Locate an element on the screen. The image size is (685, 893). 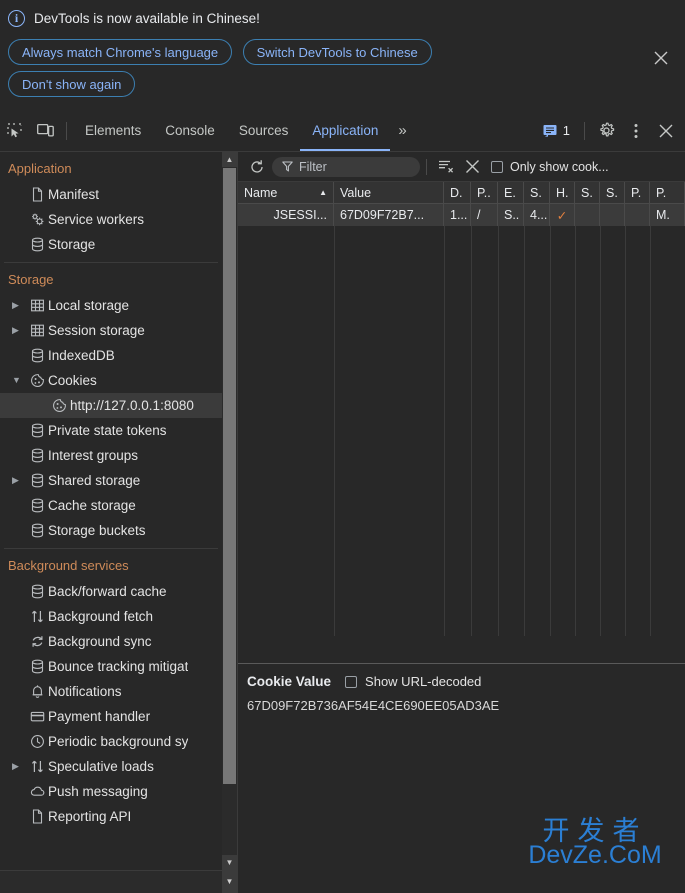
sidebar-item-background-fetch: ▶Background fetch is located at coordinates (111, 616).